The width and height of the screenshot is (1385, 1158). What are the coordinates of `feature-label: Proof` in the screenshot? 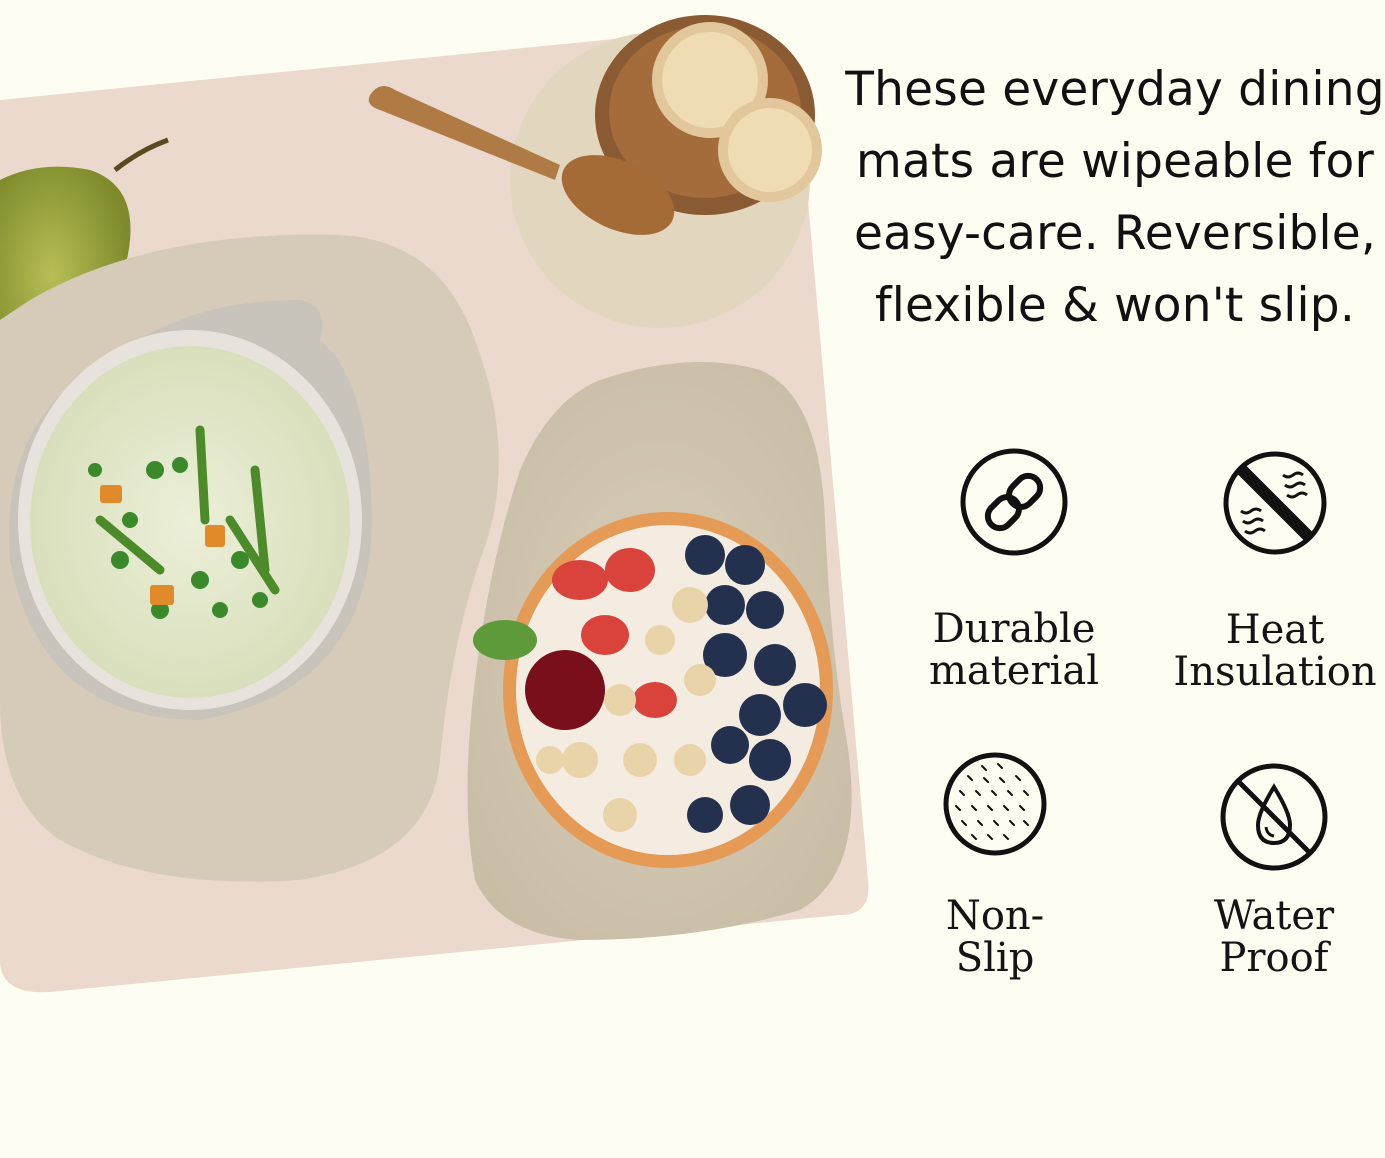 It's located at (1274, 958).